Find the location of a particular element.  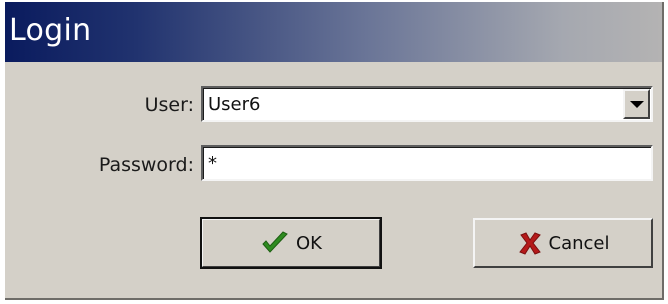

password-label: Password: is located at coordinates (146, 165).